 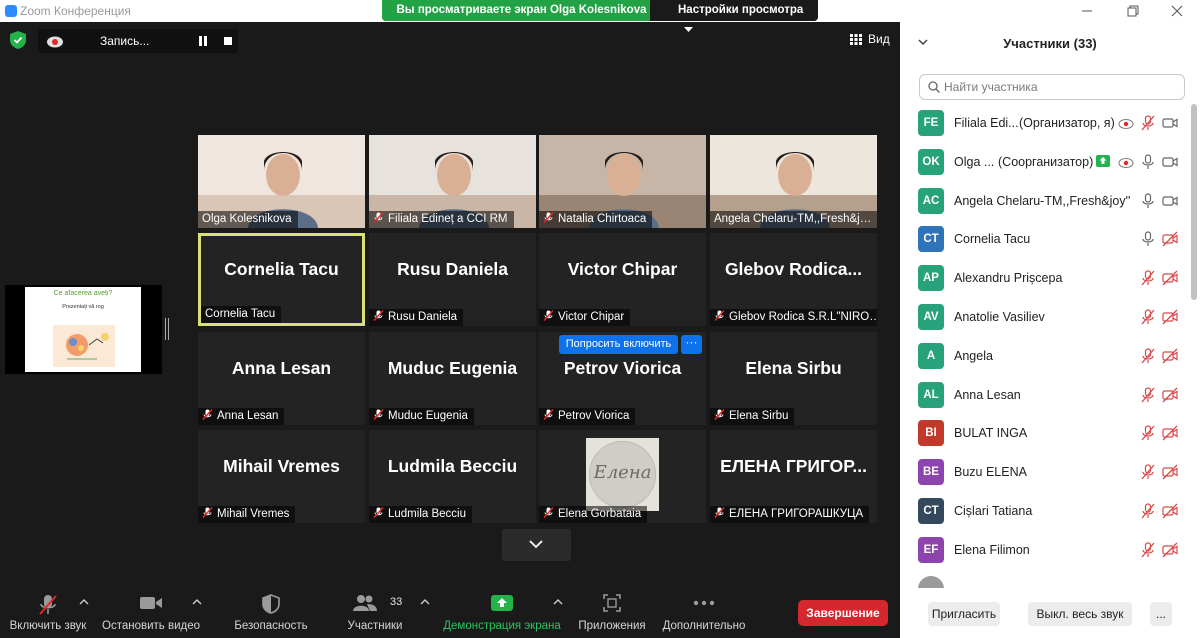 What do you see at coordinates (1044, 317) in the screenshot?
I see `participant-row: AV Anatolie Vasiliev` at bounding box center [1044, 317].